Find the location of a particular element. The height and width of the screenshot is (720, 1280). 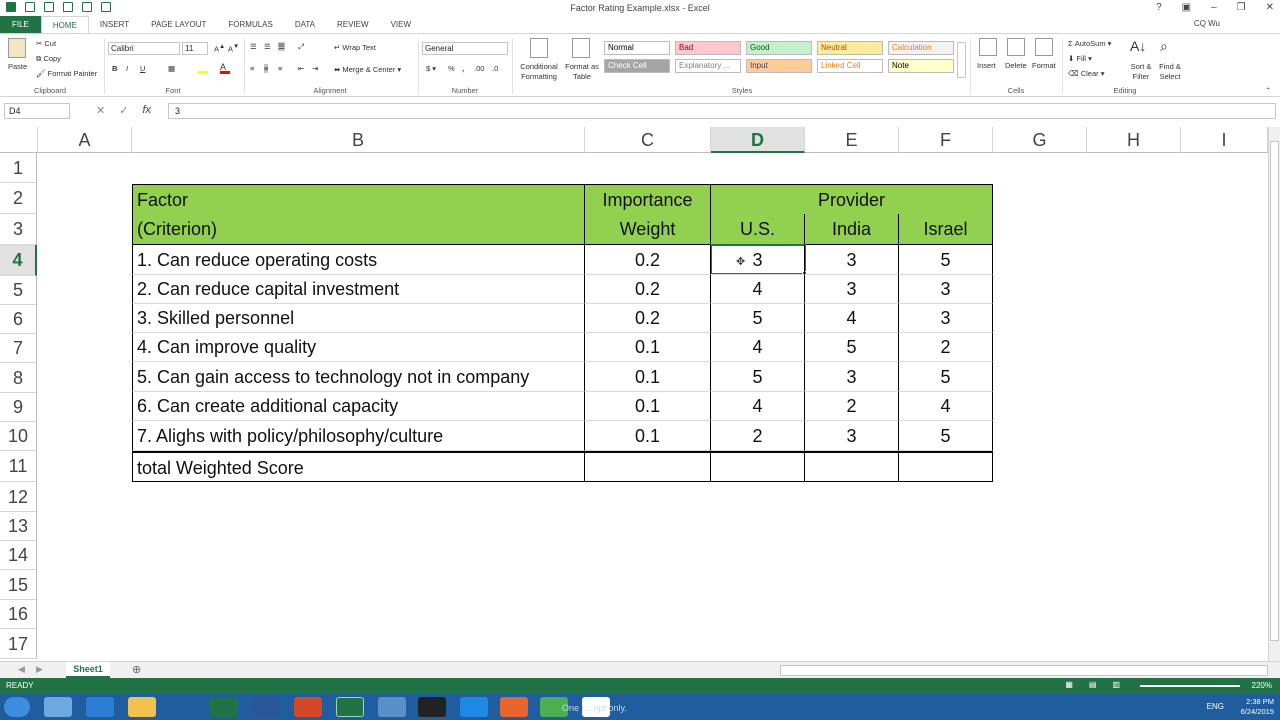

factor-name: 7. Alighs with policy/philosophy/culture is located at coordinates (358, 436).